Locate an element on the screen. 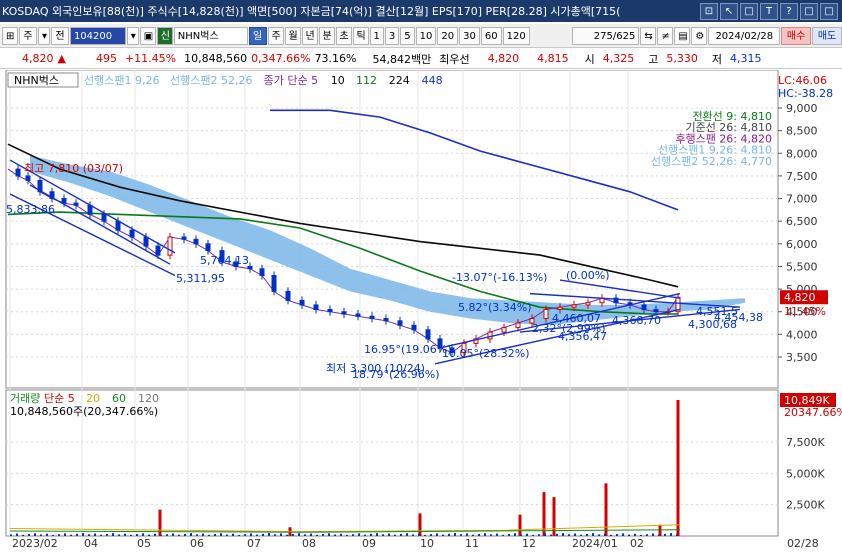 The image size is (842, 552). volume-legend-item-2: 20 is located at coordinates (93, 398).